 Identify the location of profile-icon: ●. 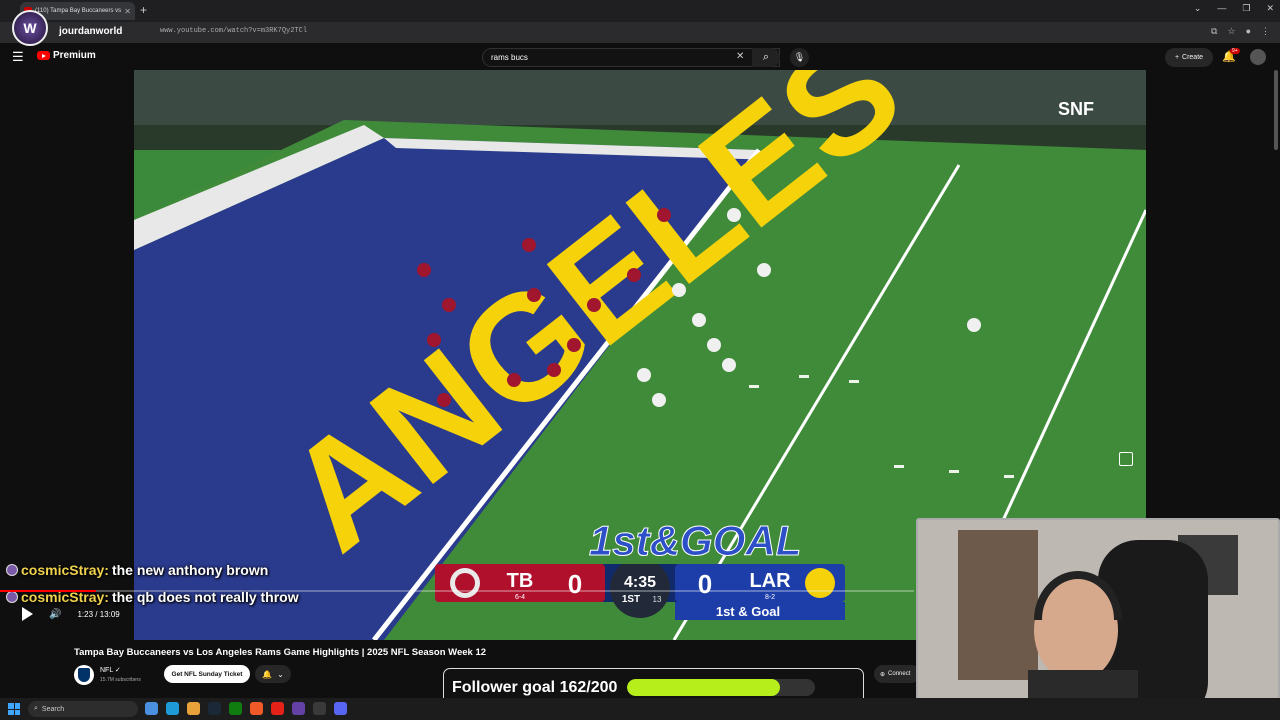
(1248, 31).